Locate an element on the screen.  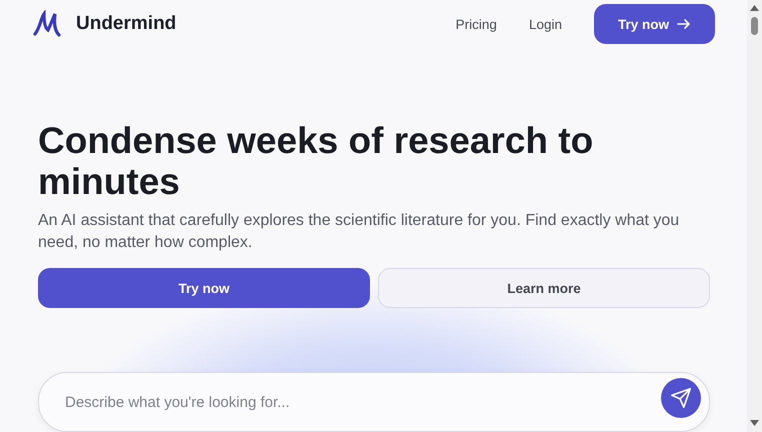
send-button is located at coordinates (681, 398).